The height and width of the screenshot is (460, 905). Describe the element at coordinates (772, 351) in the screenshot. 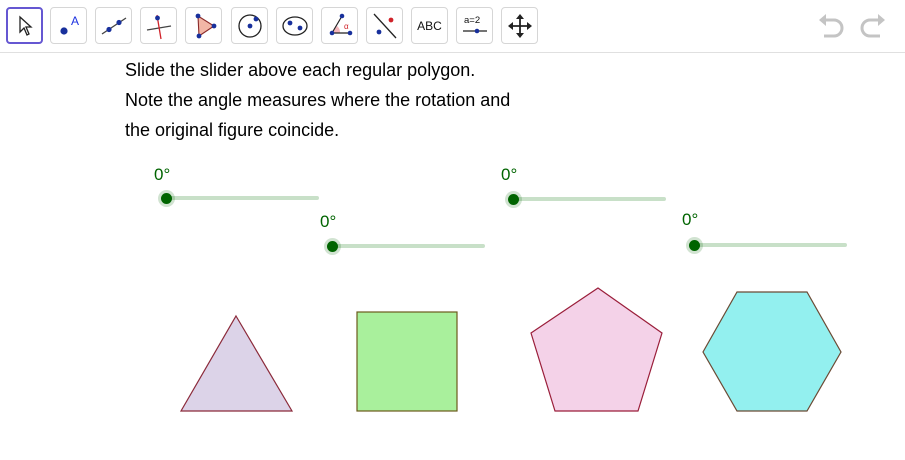

I see `hexagon-shape` at that location.